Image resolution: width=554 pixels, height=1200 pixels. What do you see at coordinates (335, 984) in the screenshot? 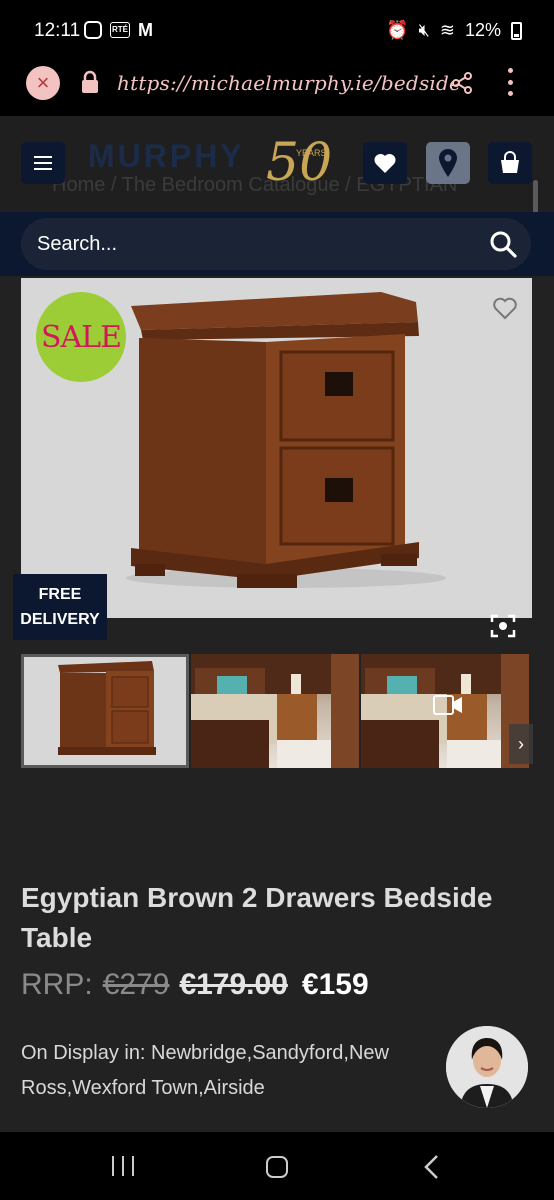
I see `sale-price: €159` at bounding box center [335, 984].